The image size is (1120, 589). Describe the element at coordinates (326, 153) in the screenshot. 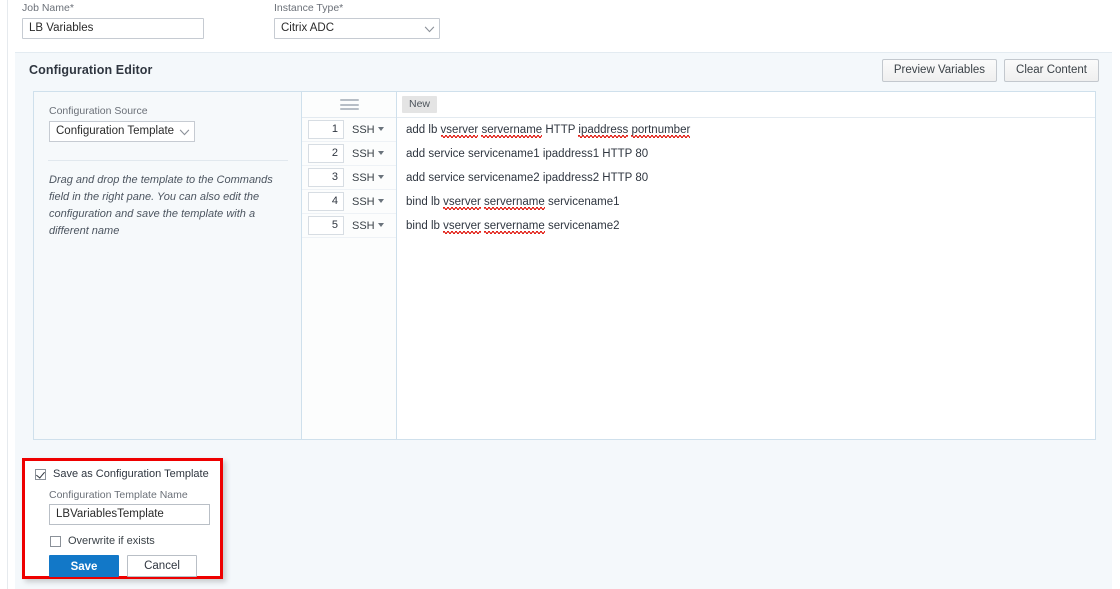

I see `command-row-number: 2` at that location.